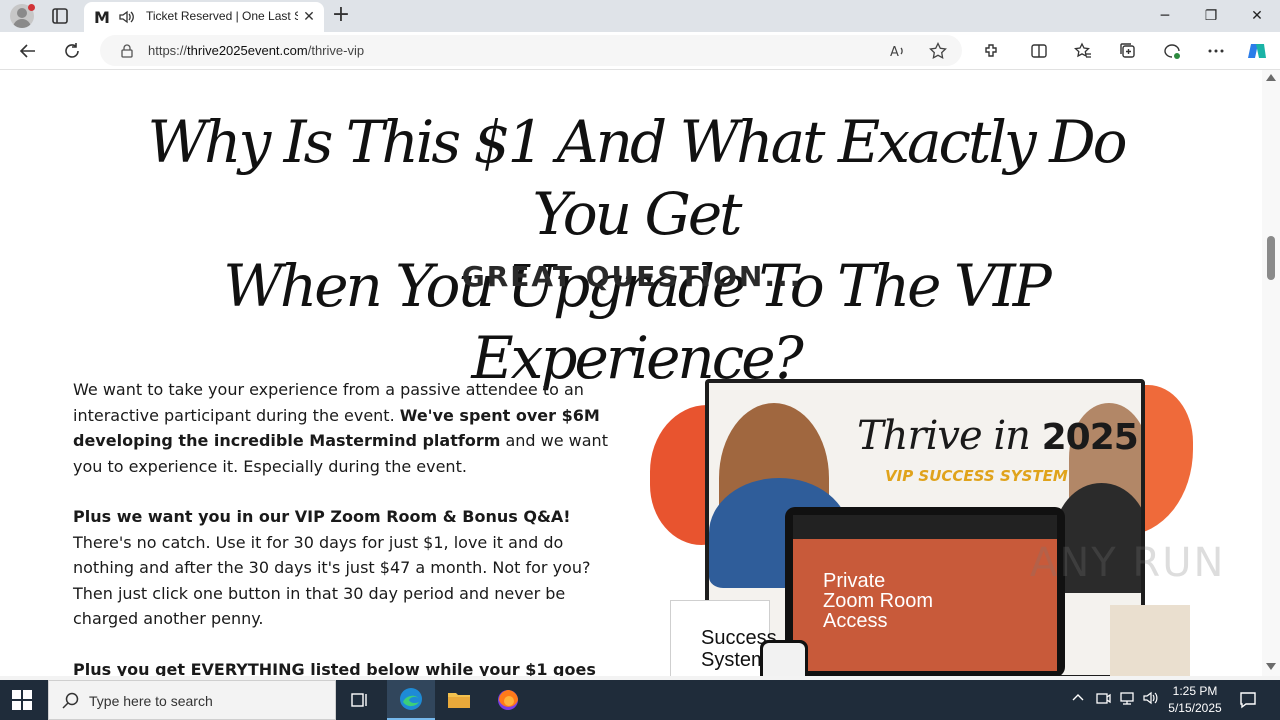 Image resolution: width=1280 pixels, height=720 pixels. What do you see at coordinates (60, 16) in the screenshot?
I see `tab-actions-icon` at bounding box center [60, 16].